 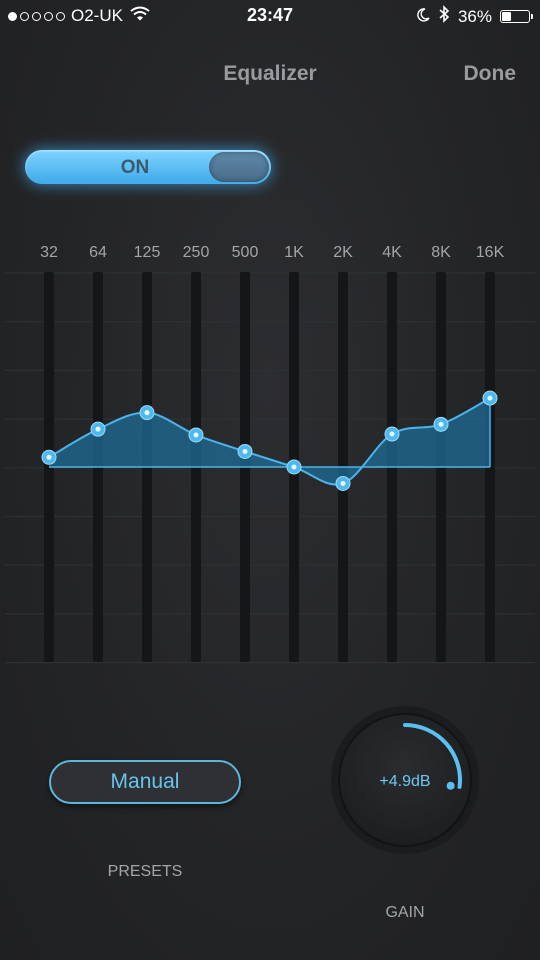 What do you see at coordinates (490, 252) in the screenshot?
I see `frequency-label: 16K` at bounding box center [490, 252].